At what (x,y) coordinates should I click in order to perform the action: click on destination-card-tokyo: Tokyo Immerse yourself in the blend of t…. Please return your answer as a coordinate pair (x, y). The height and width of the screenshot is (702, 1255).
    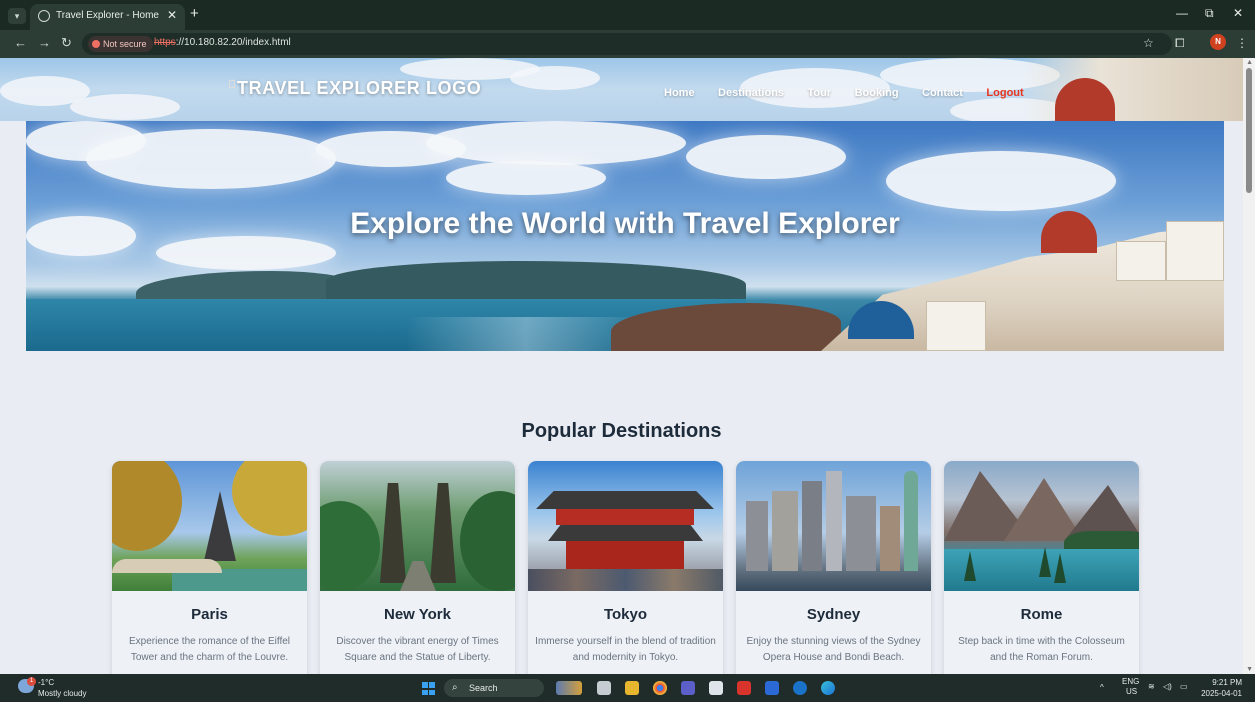
    Looking at the image, I should click on (625, 567).